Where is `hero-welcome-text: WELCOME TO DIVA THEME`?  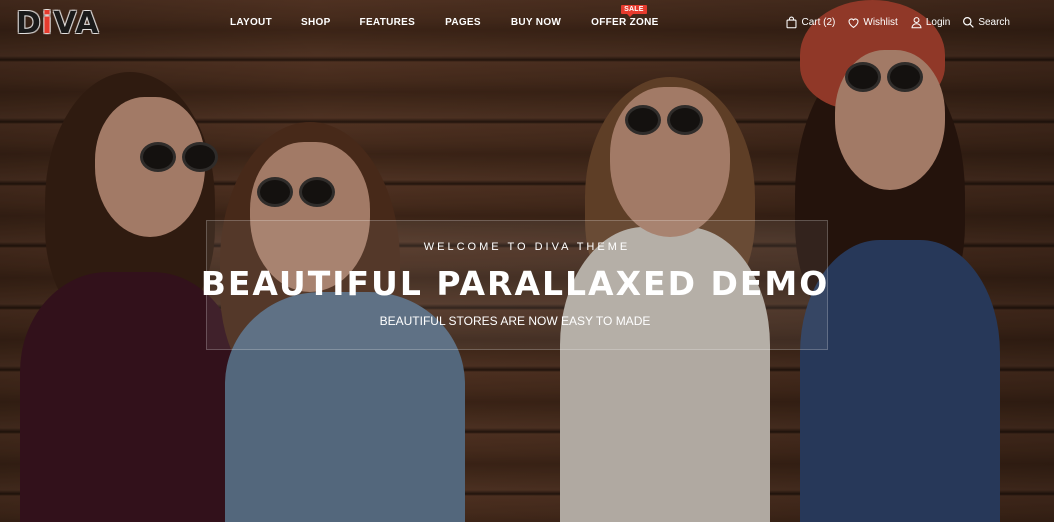
hero-welcome-text: WELCOME TO DIVA THEME is located at coordinates (527, 247).